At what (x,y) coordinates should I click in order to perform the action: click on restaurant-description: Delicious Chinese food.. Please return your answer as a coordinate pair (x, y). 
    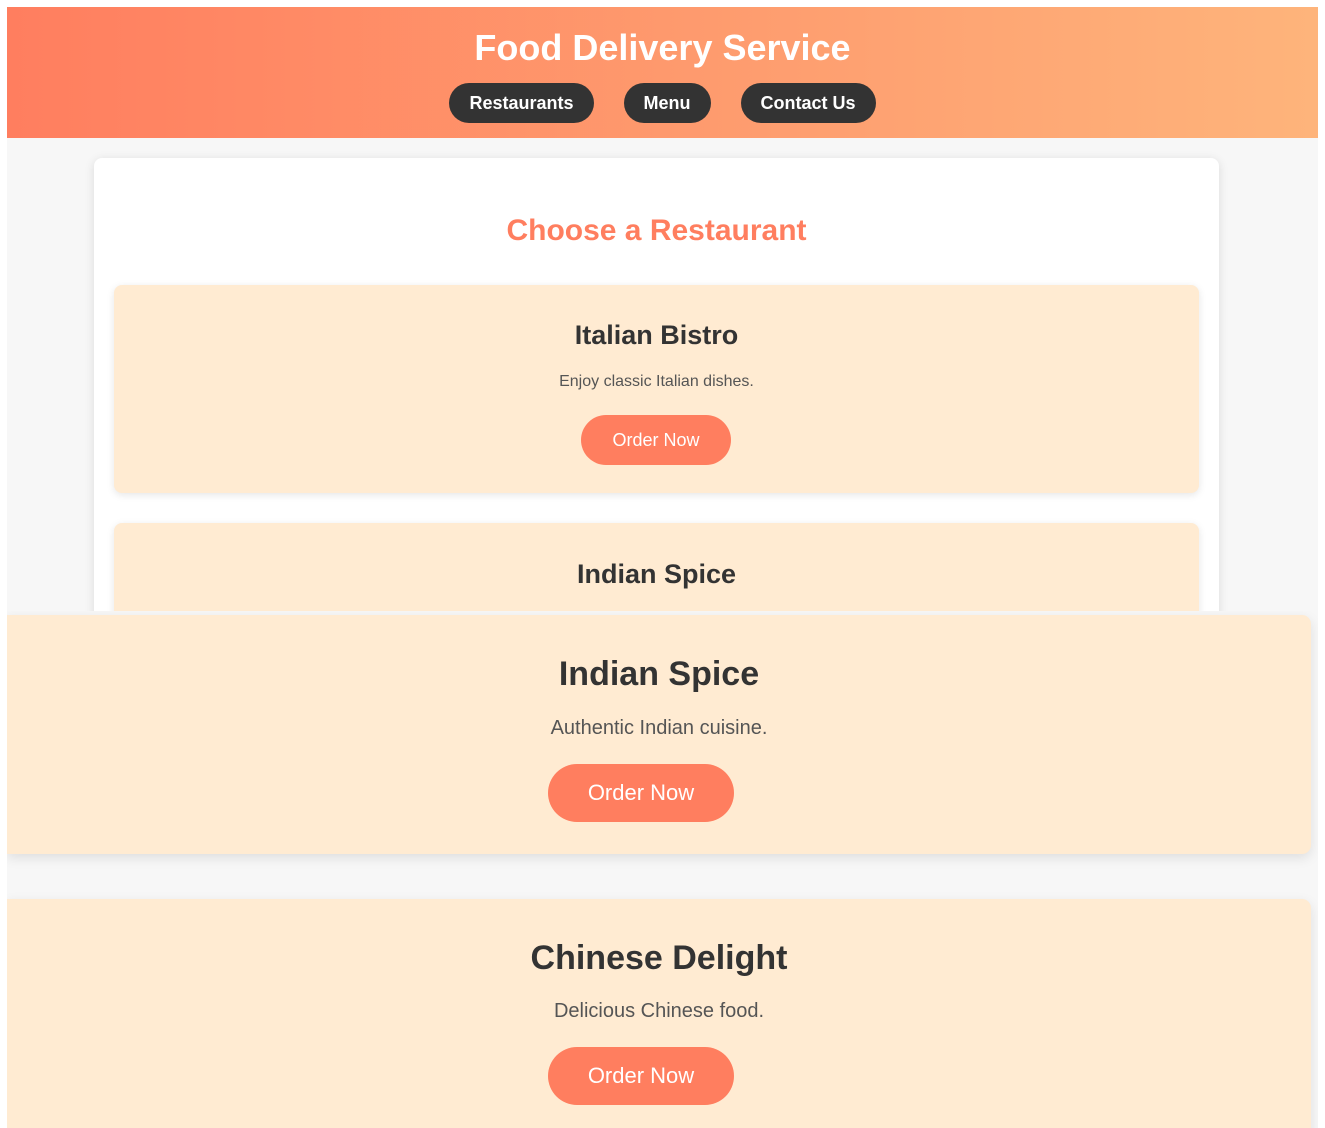
    Looking at the image, I should click on (659, 1011).